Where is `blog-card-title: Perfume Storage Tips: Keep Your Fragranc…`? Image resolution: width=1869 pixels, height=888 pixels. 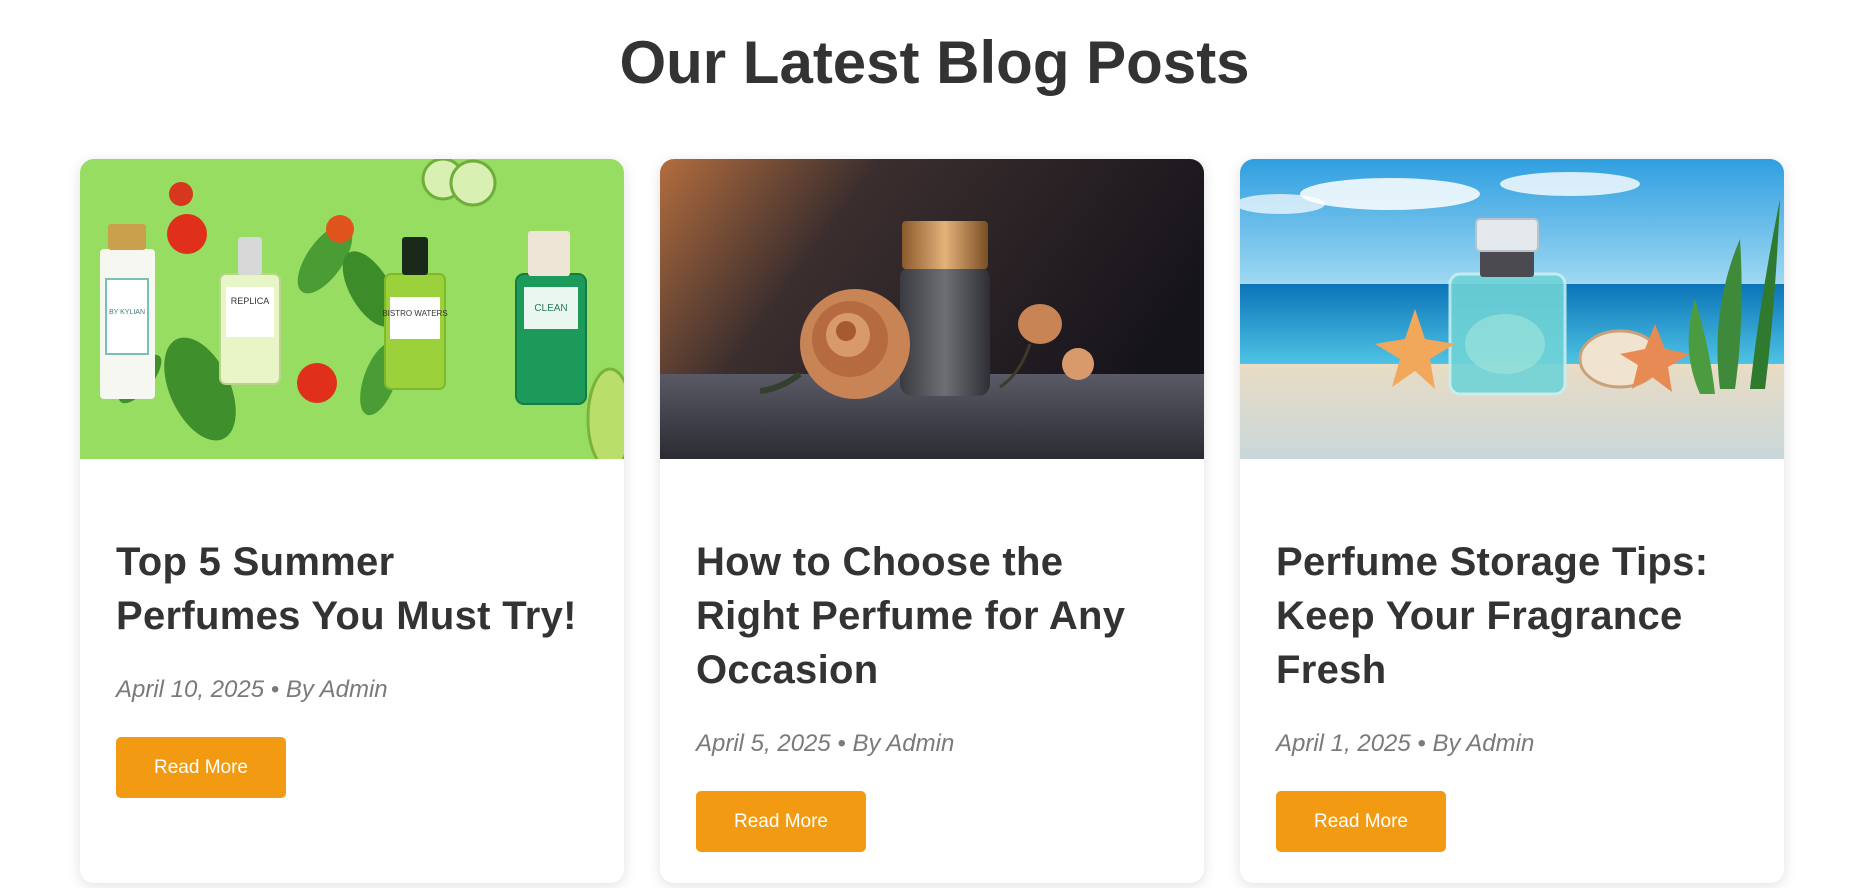 blog-card-title: Perfume Storage Tips: Keep Your Fragranc… is located at coordinates (1512, 616).